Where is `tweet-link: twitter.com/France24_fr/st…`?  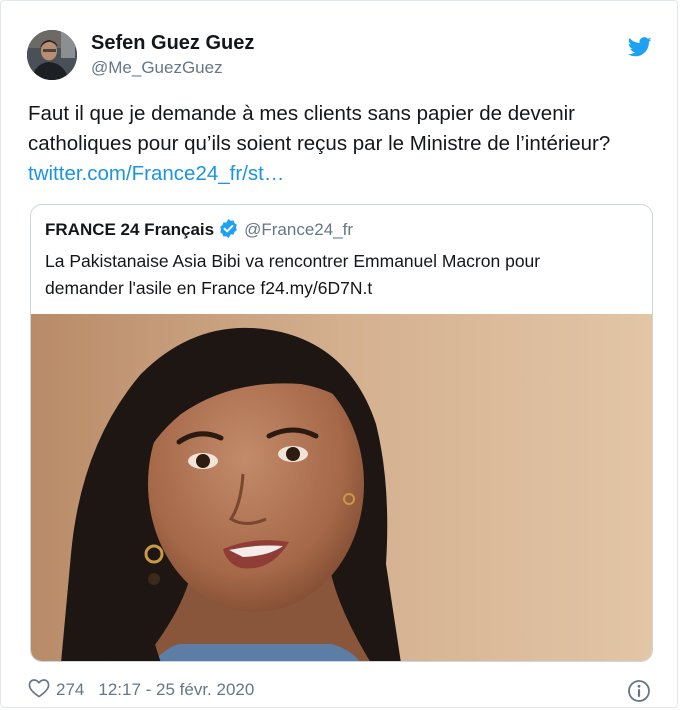 tweet-link: twitter.com/France24_fr/st… is located at coordinates (348, 174).